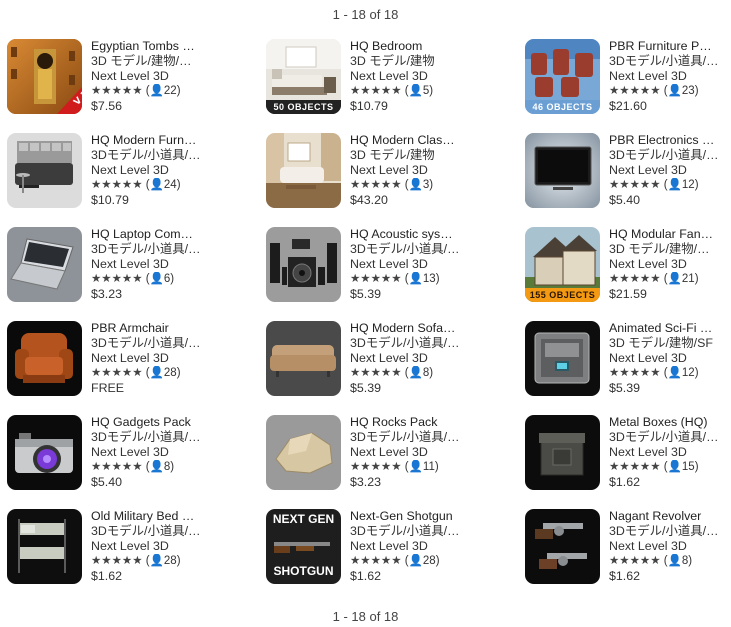 This screenshot has height=627, width=731. What do you see at coordinates (44, 170) in the screenshot?
I see `modern-furniture-icon` at bounding box center [44, 170].